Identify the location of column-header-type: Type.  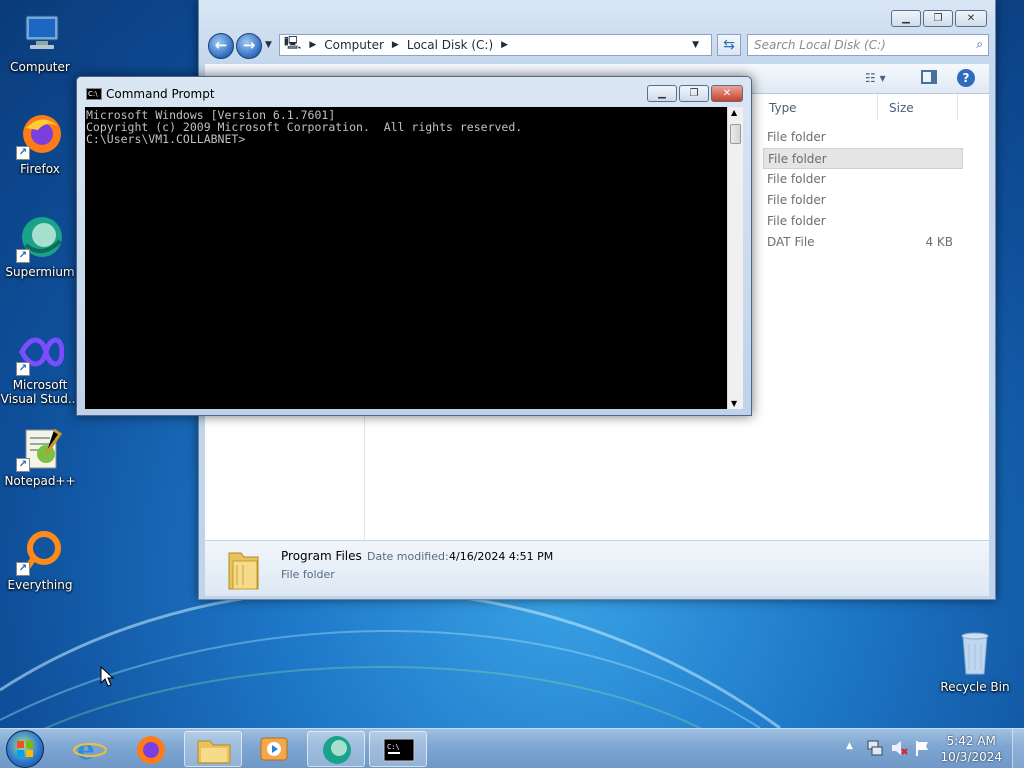
(783, 108).